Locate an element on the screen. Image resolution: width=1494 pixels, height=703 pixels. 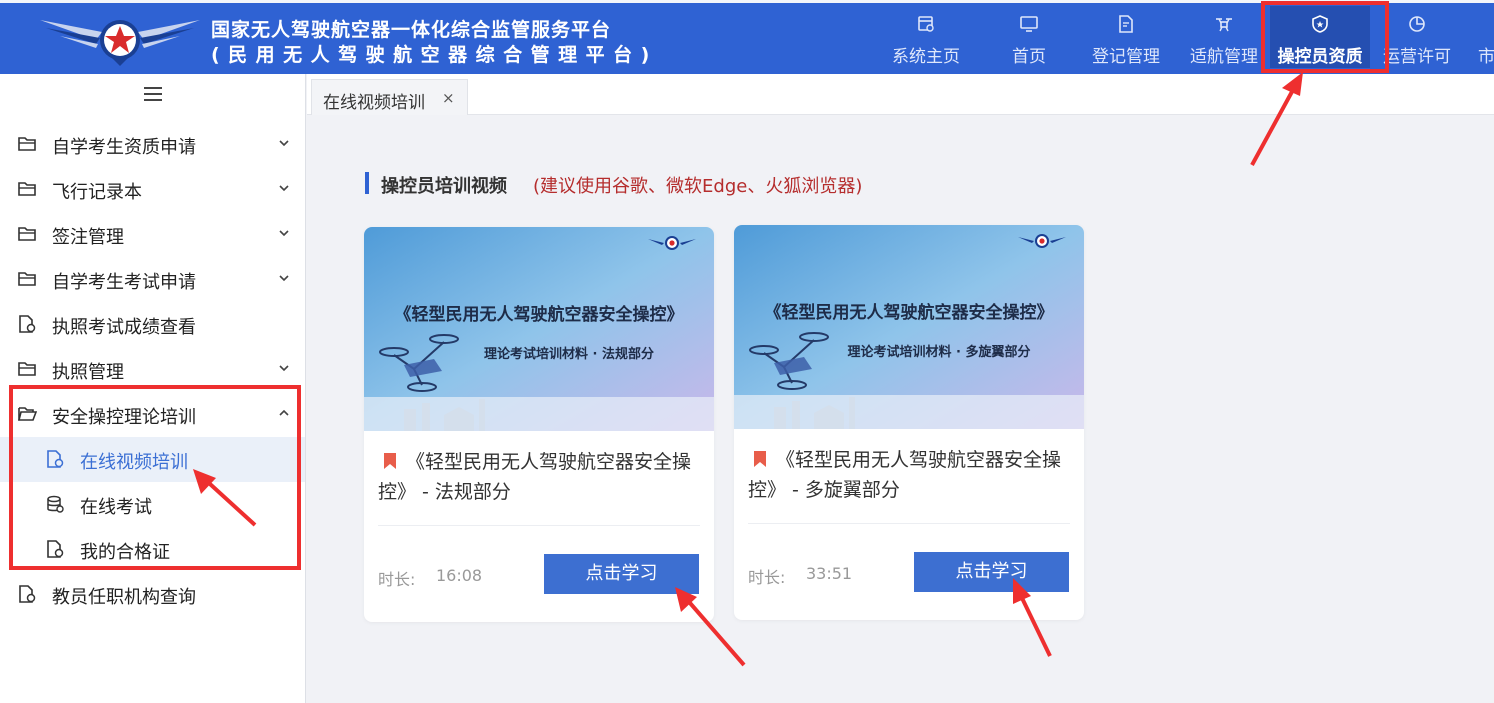
drone-icon is located at coordinates (1224, 25).